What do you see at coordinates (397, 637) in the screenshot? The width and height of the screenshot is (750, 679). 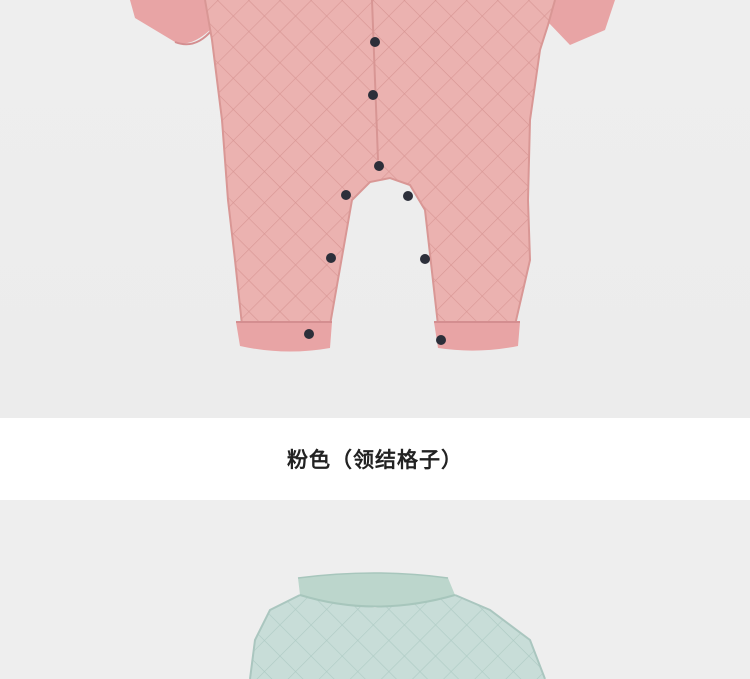 I see `mint-romper-body` at bounding box center [397, 637].